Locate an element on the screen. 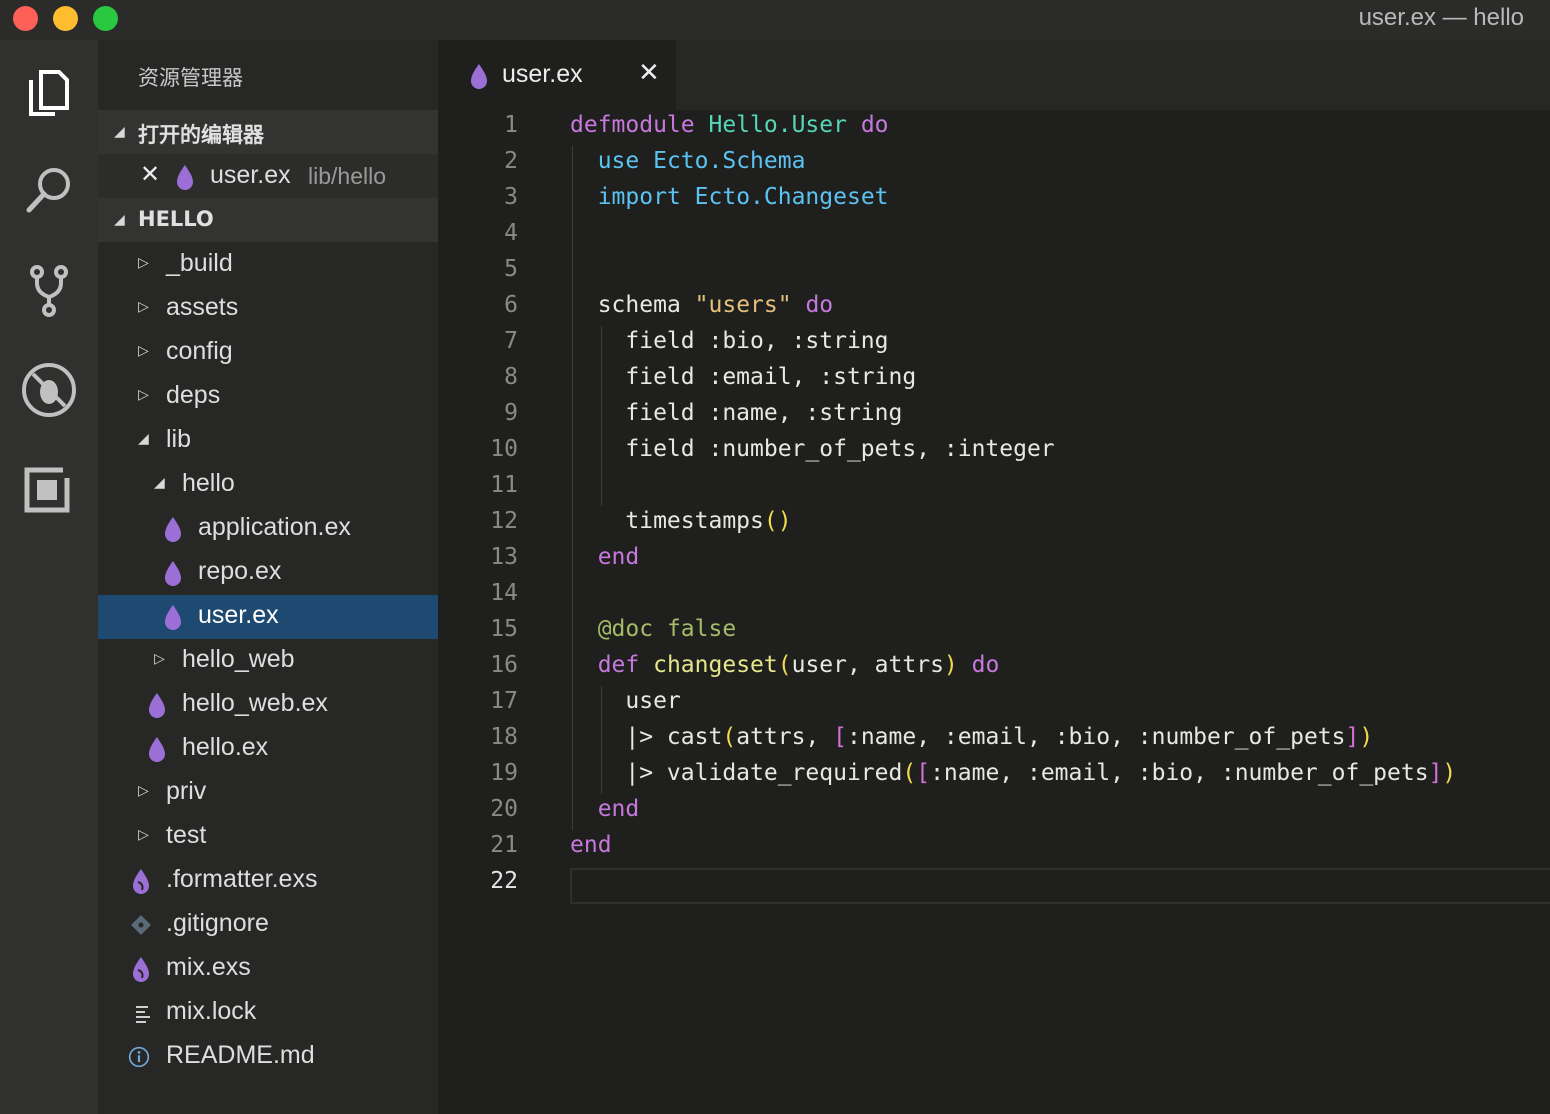 This screenshot has width=1550, height=1114. tree-file-user-selected: user.ex is located at coordinates (268, 617).